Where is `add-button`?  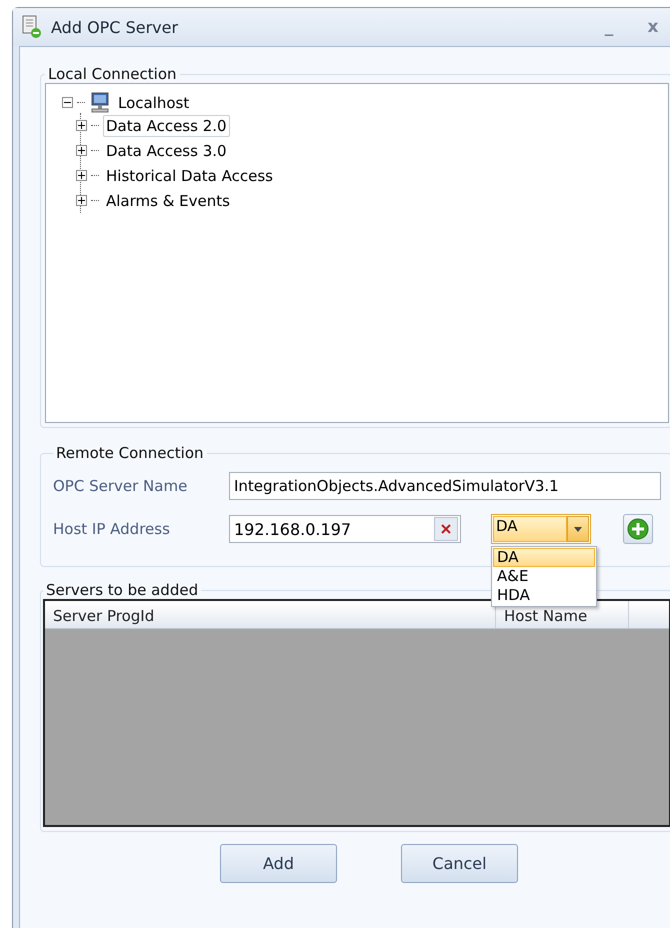
add-button is located at coordinates (638, 529).